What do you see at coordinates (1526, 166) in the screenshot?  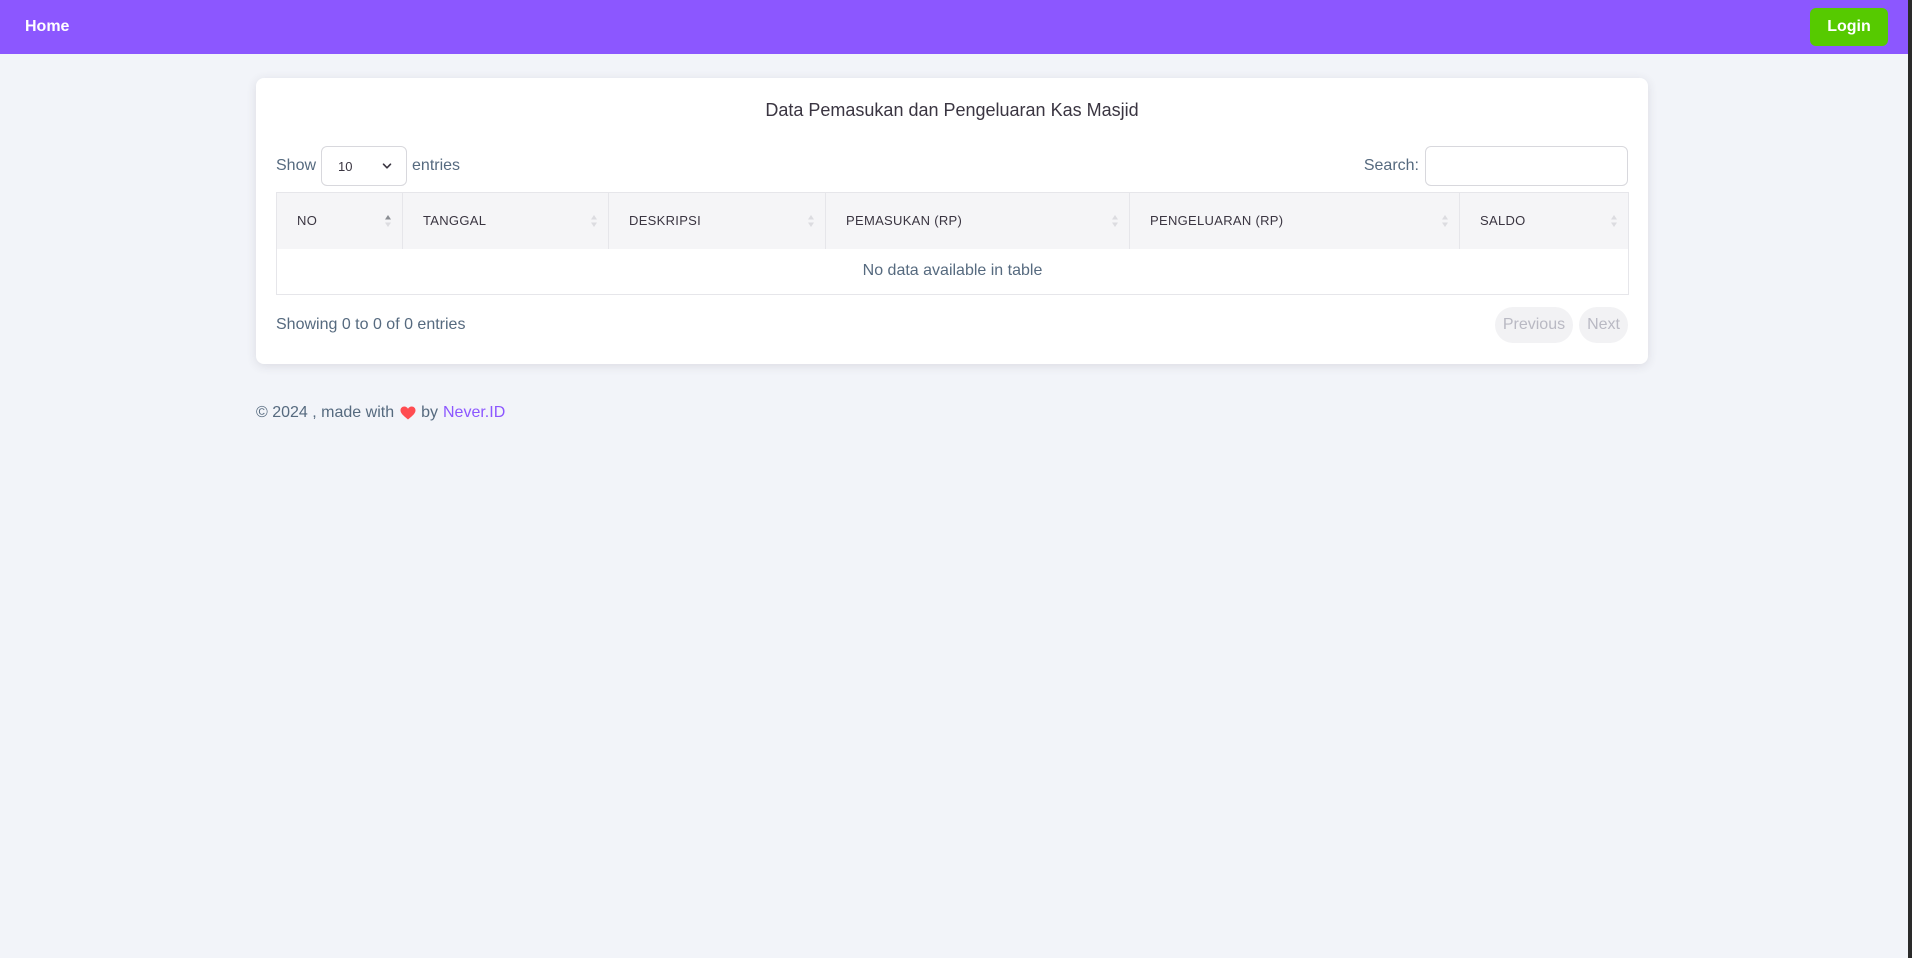 I see `search-input` at bounding box center [1526, 166].